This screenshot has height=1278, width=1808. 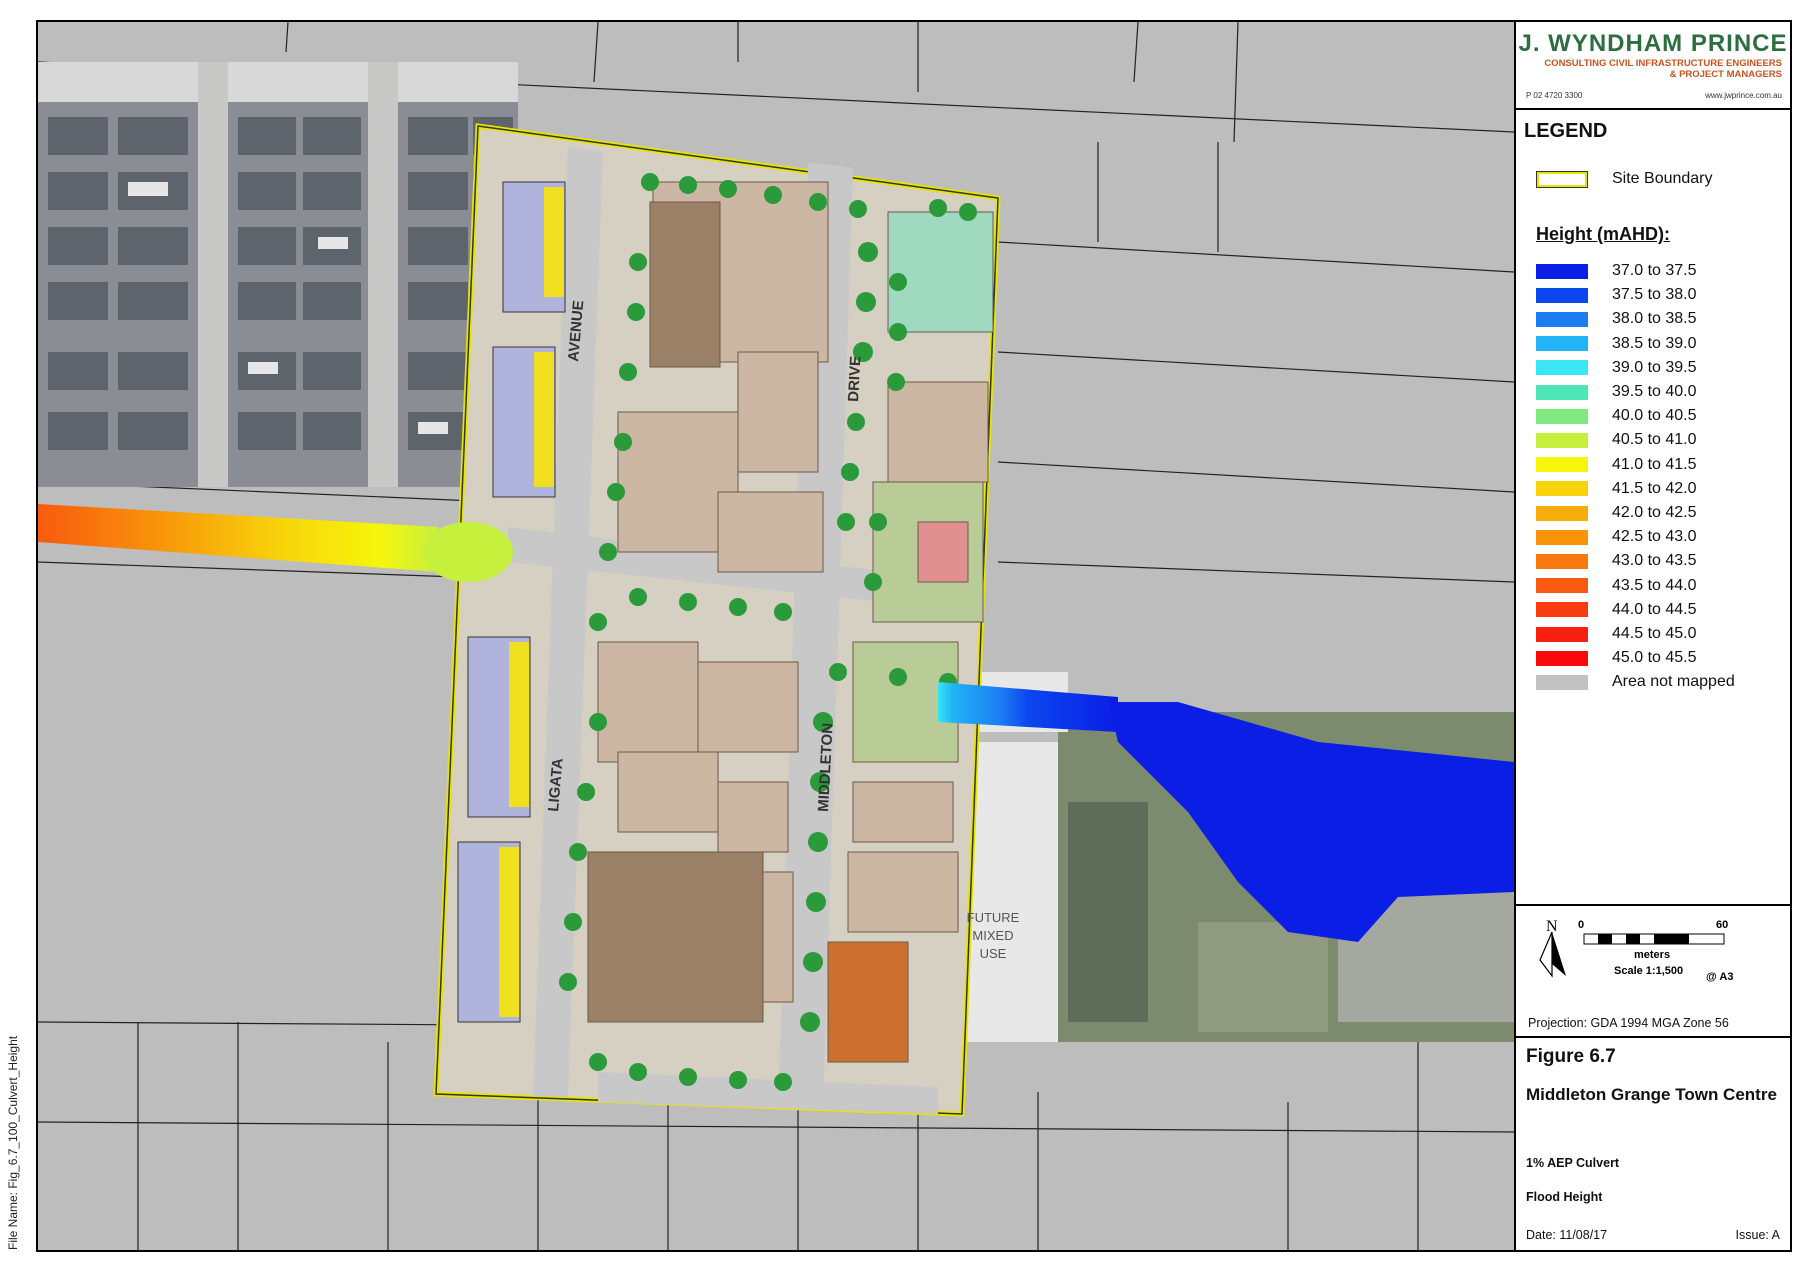 I want to click on legend-item: 43.0 to 43.5, so click(x=1616, y=561).